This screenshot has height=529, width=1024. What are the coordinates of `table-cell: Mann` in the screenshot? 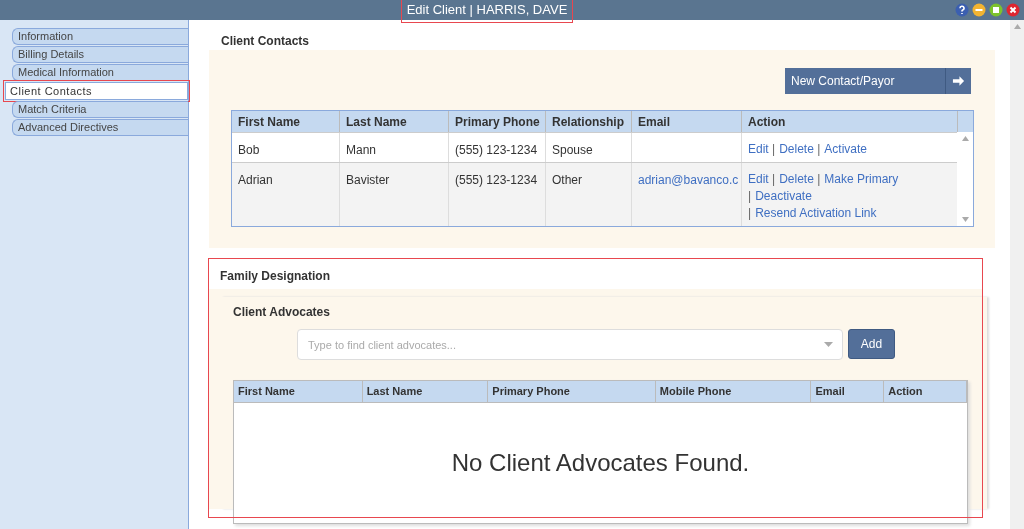 It's located at (361, 150).